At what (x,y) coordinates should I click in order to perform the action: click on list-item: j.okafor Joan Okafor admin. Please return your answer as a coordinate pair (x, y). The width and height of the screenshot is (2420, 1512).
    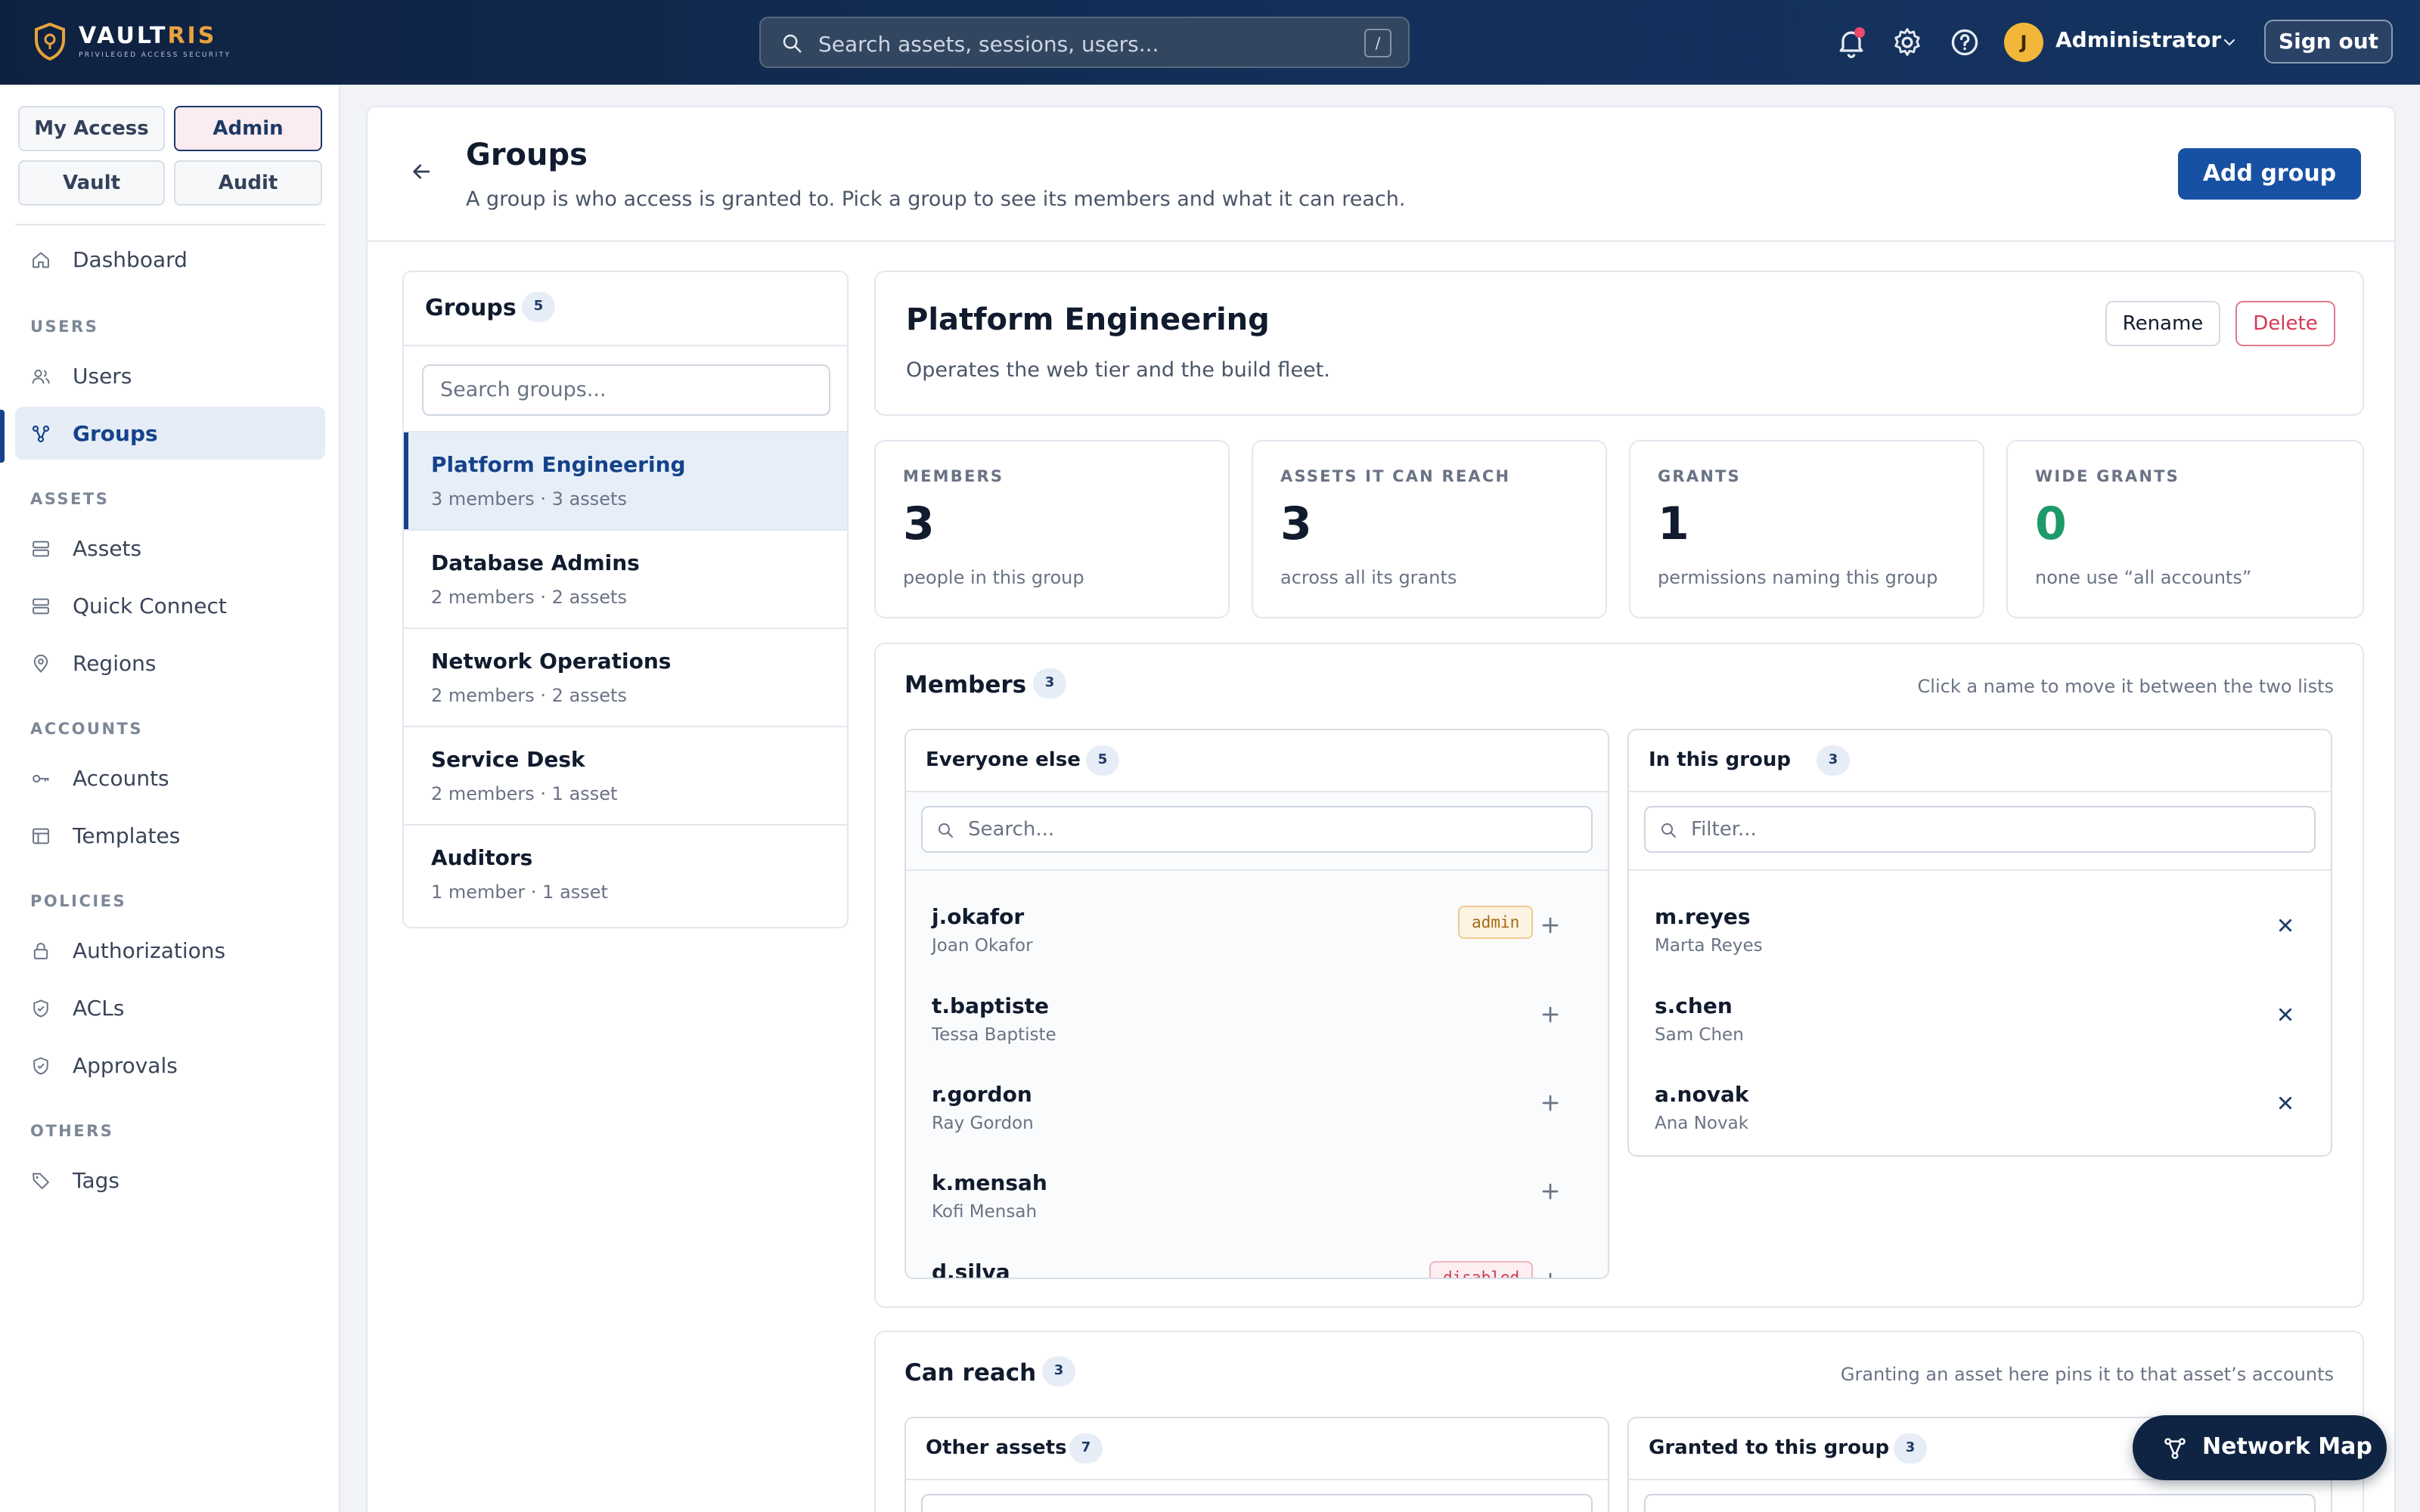
    Looking at the image, I should click on (1257, 937).